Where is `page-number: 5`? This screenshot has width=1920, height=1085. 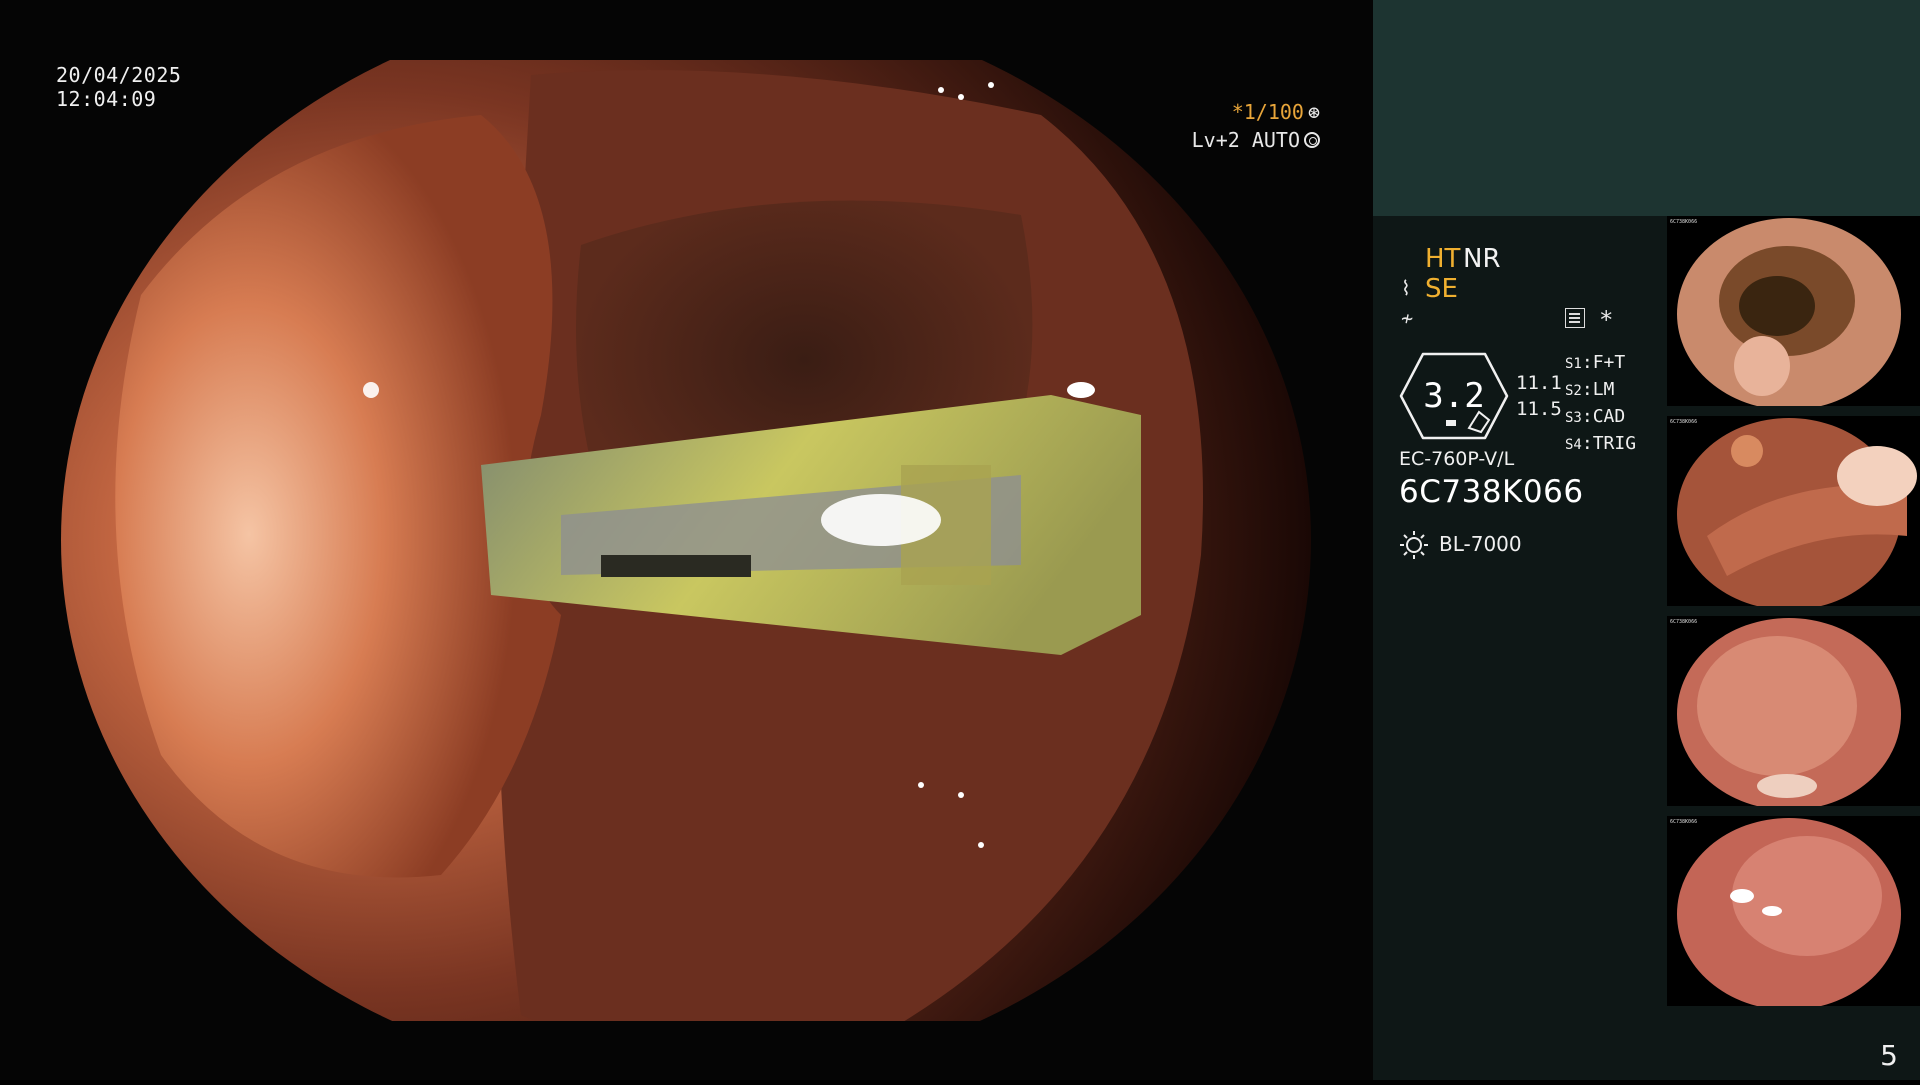
page-number: 5 is located at coordinates (1889, 1055).